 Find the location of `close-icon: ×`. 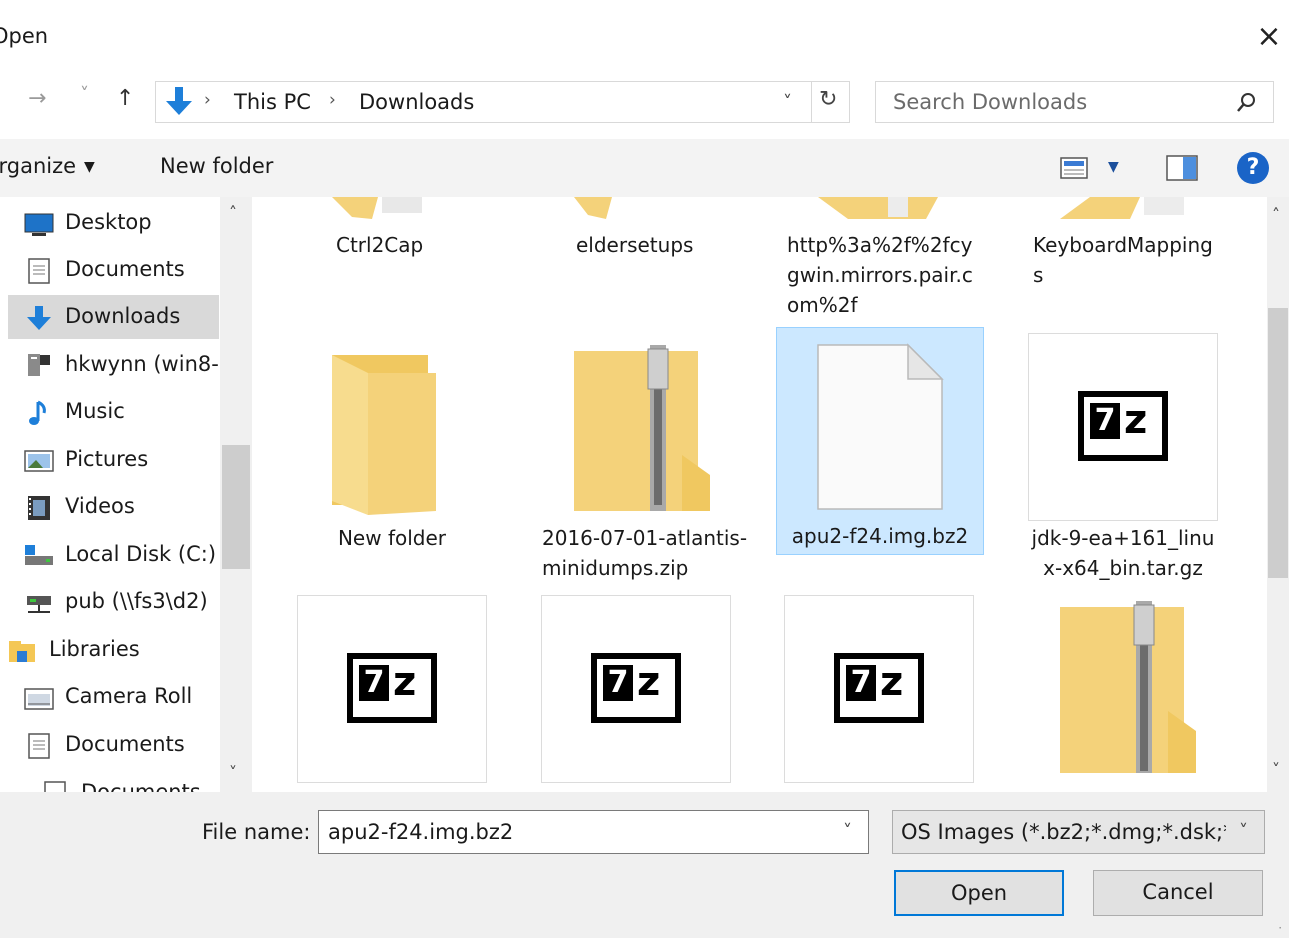

close-icon: × is located at coordinates (1269, 37).